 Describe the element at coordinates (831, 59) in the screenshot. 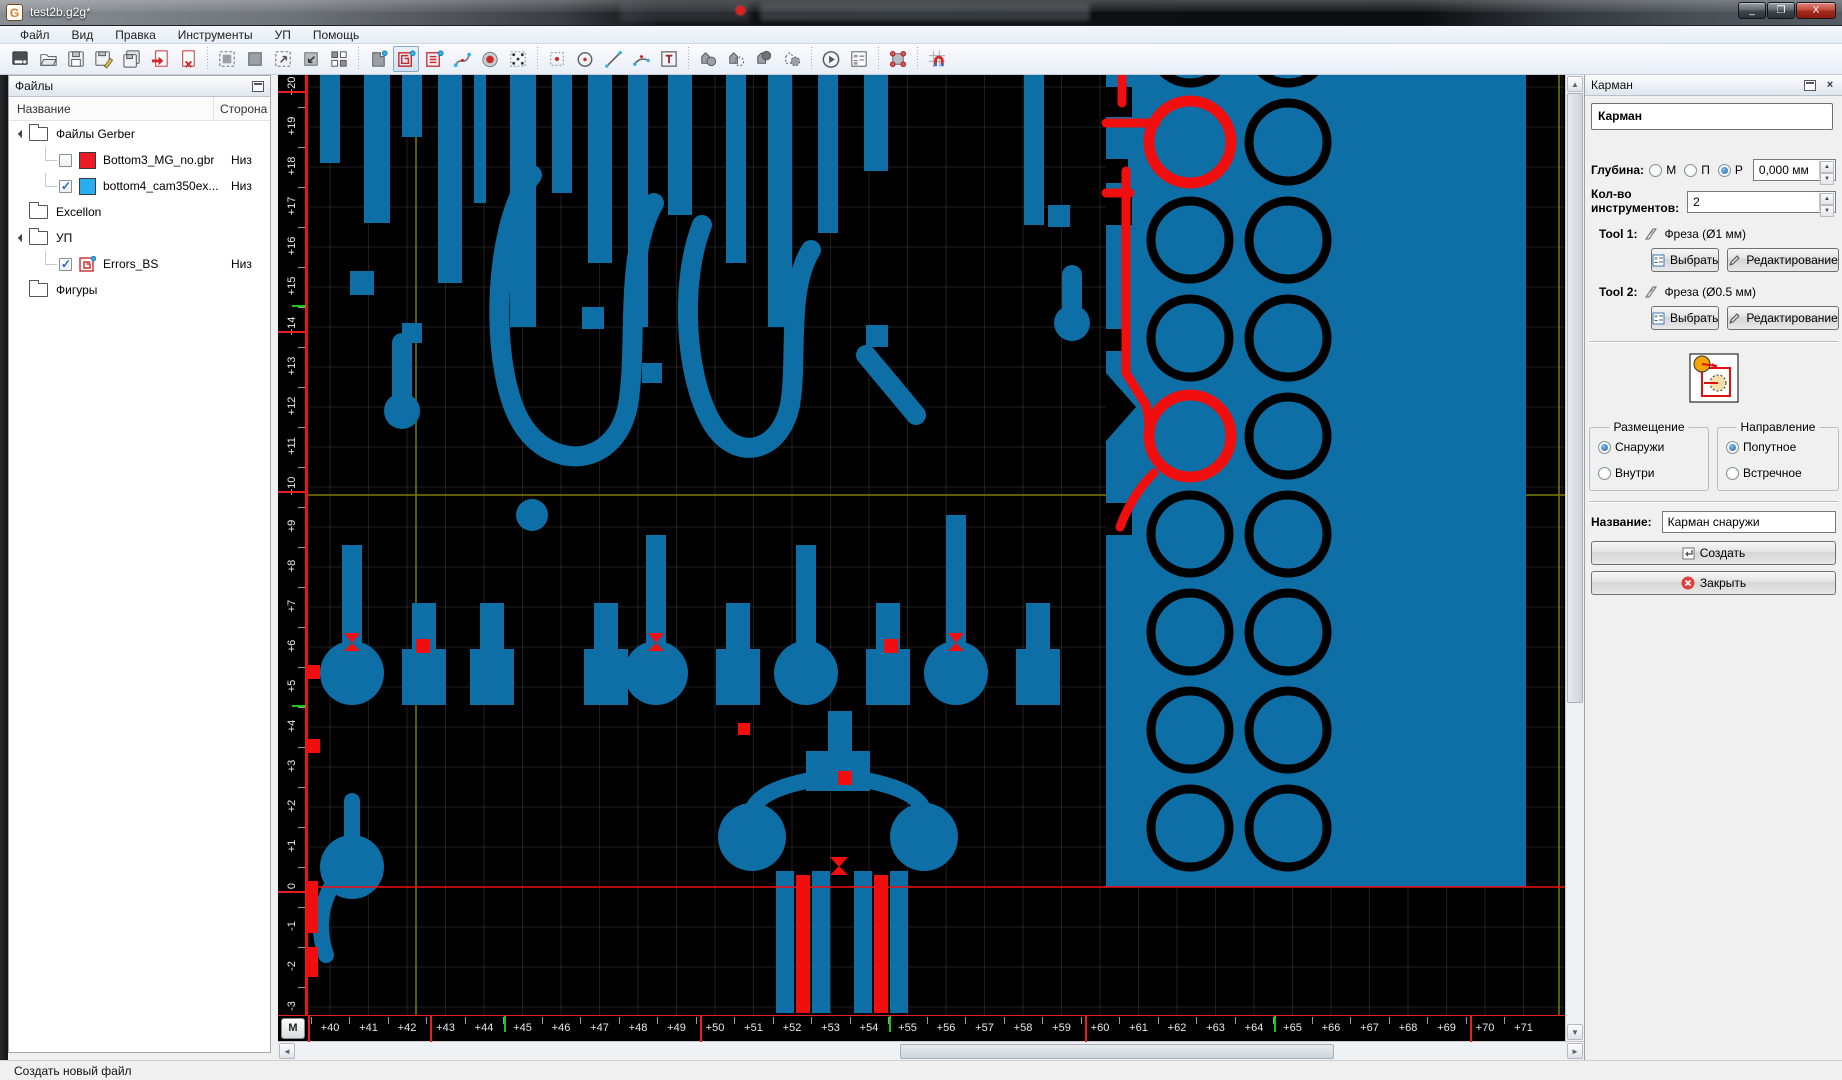

I see `run-program-button` at that location.